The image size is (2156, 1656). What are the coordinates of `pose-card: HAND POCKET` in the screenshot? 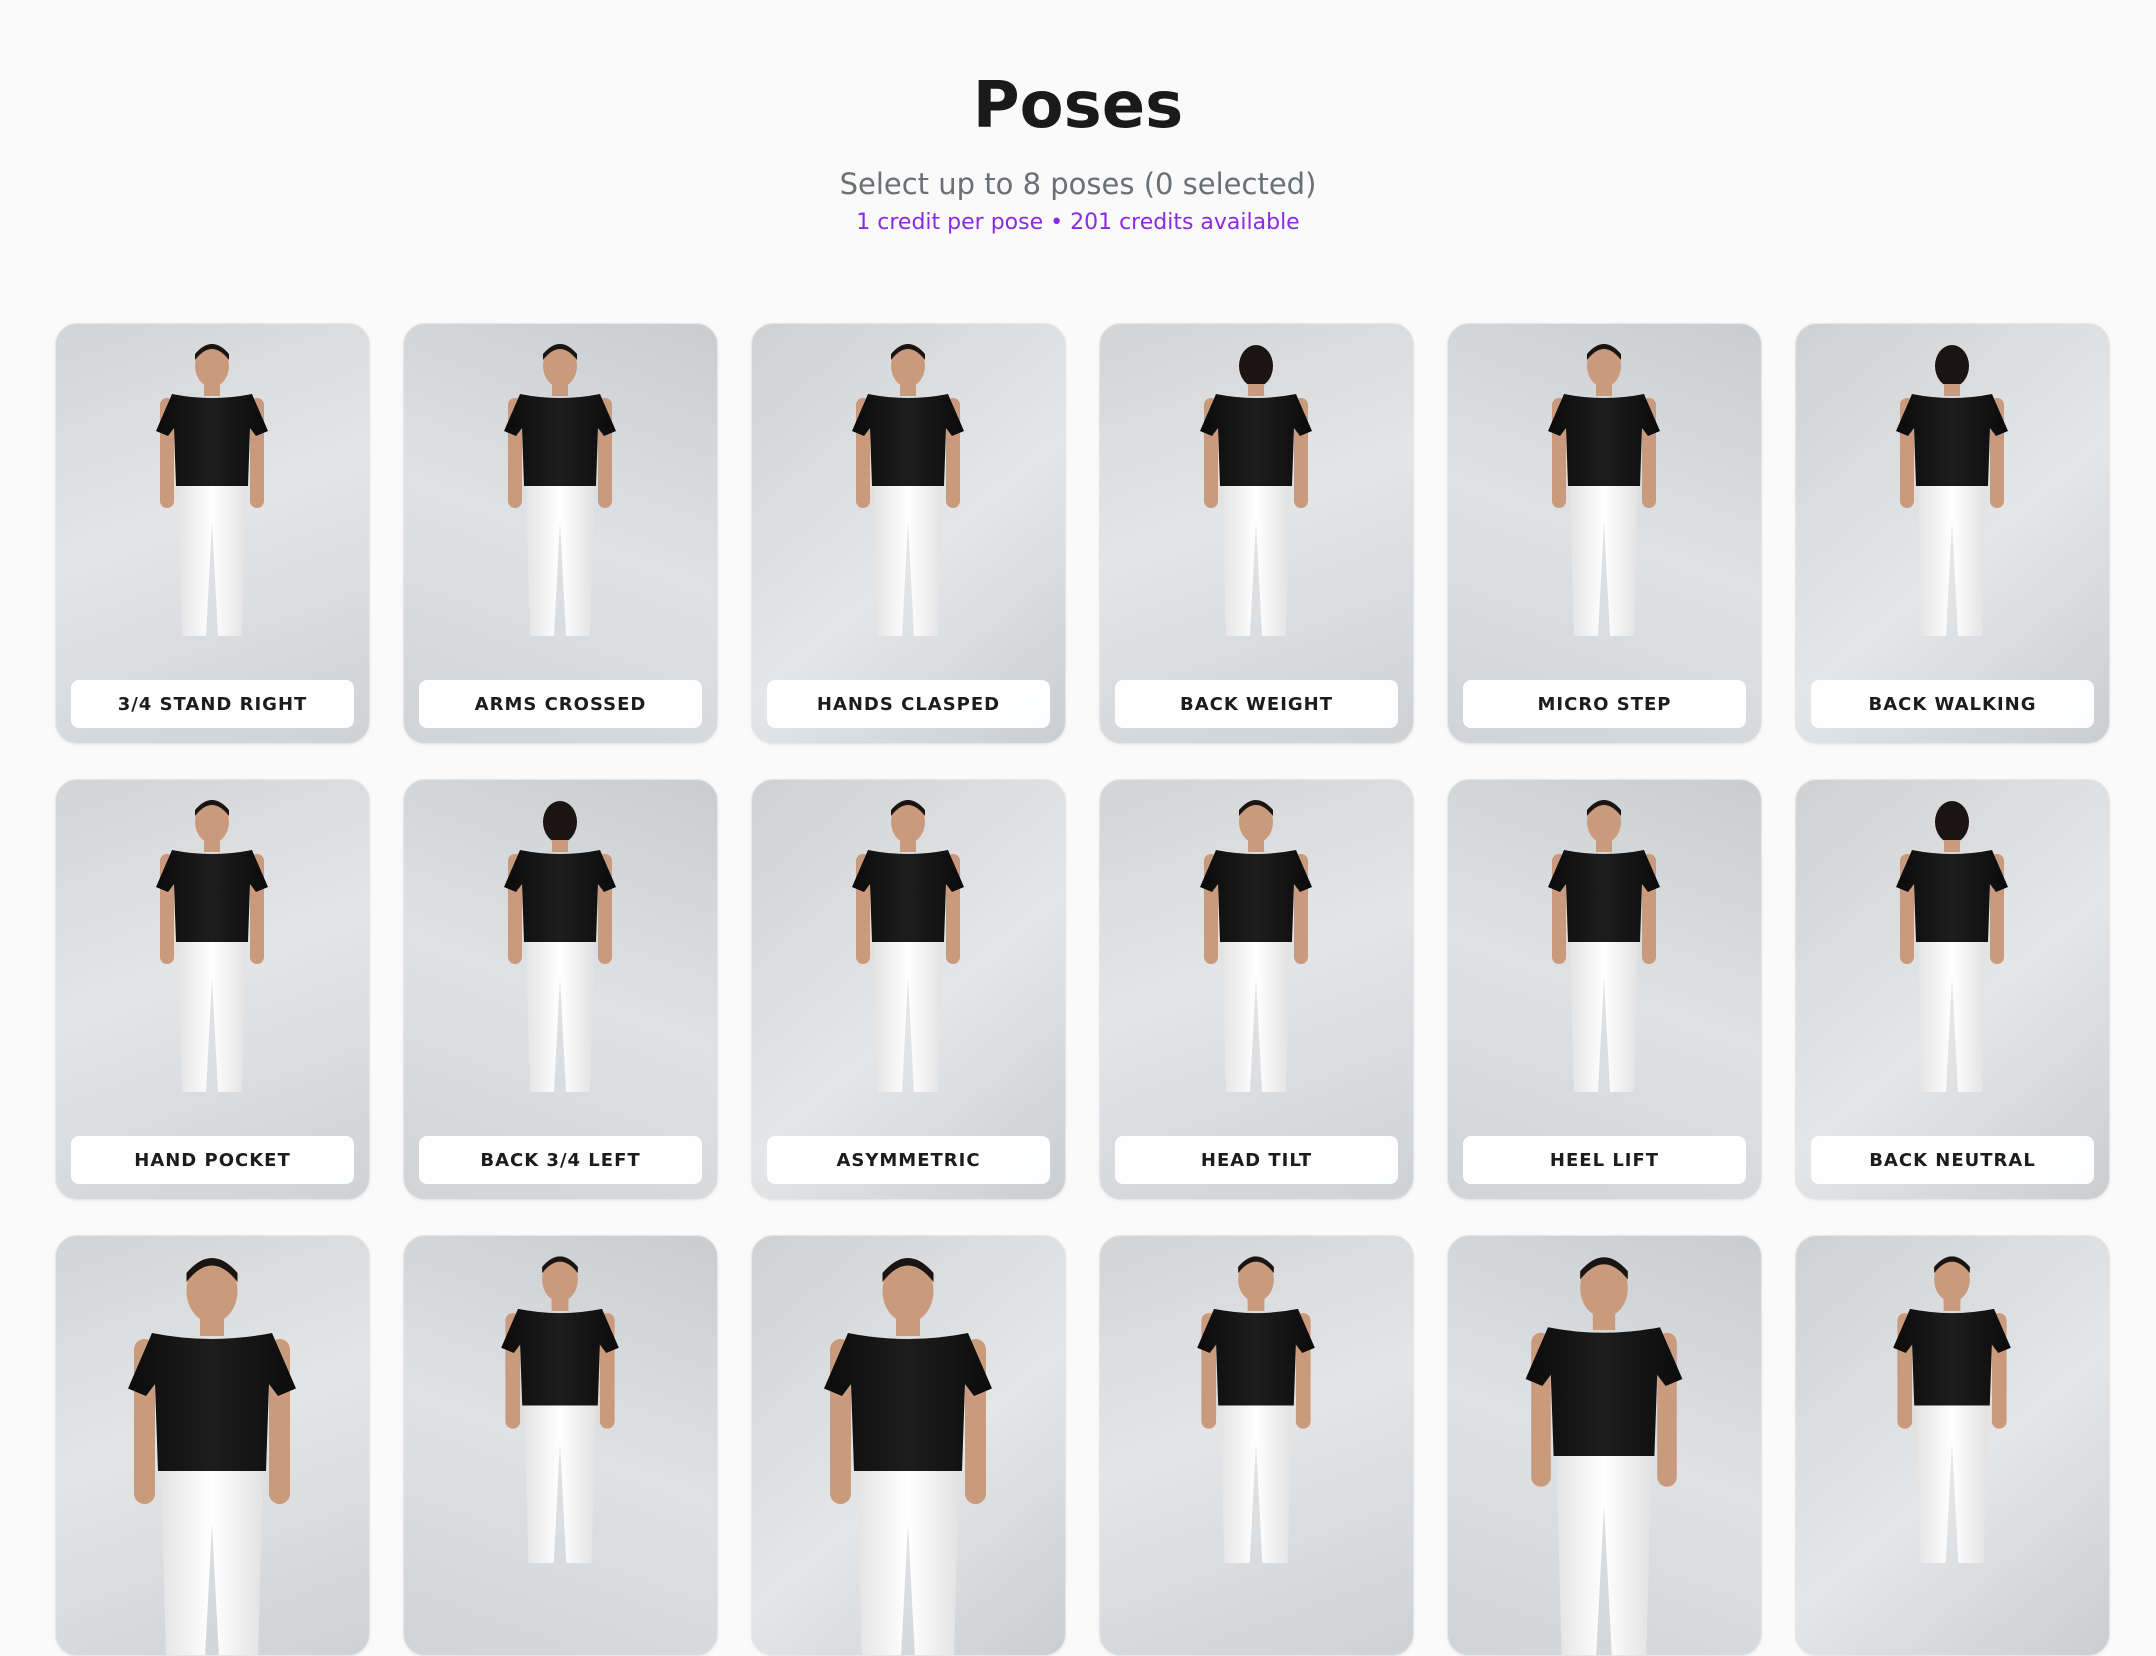 It's located at (212, 989).